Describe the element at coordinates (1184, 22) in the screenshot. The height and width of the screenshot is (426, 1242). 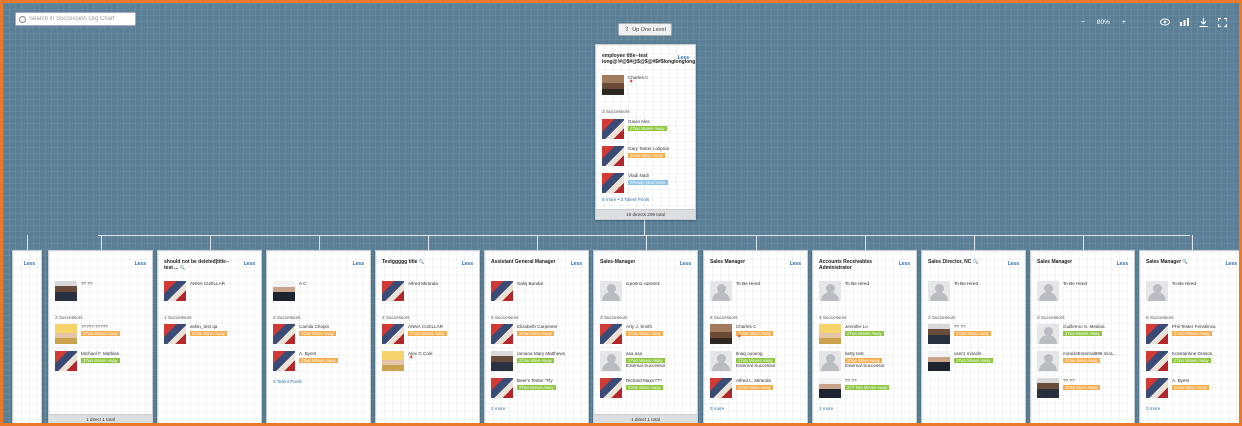
I see `bar-chart-icon` at that location.